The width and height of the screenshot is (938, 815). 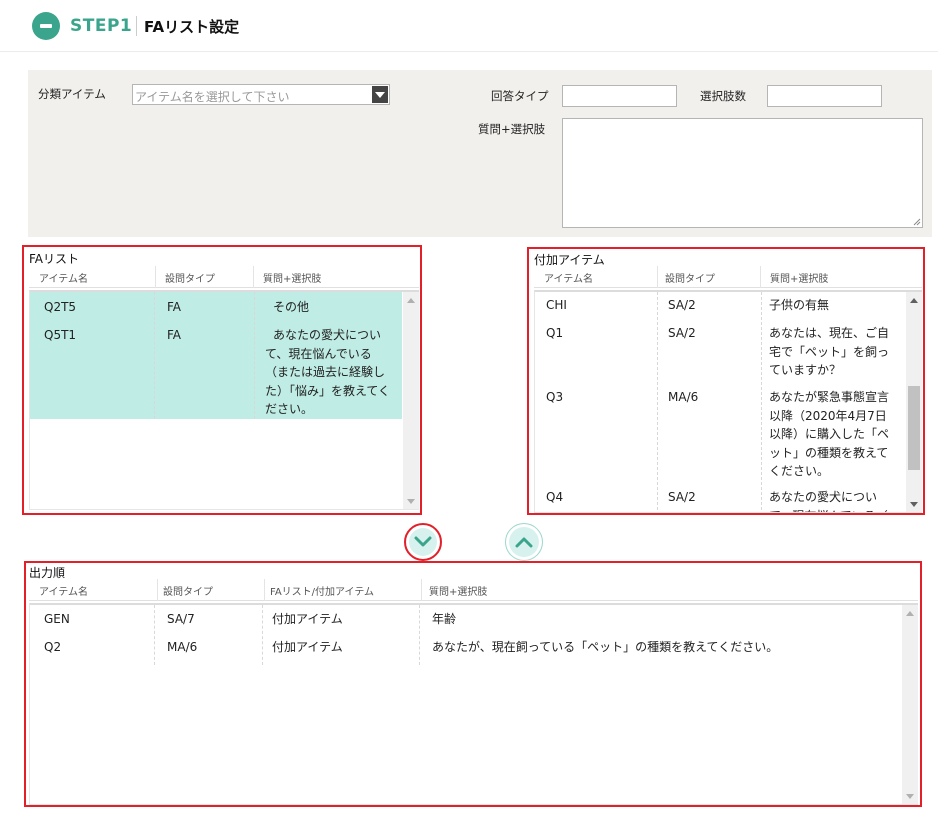 I want to click on chevron-up-icon, so click(x=524, y=542).